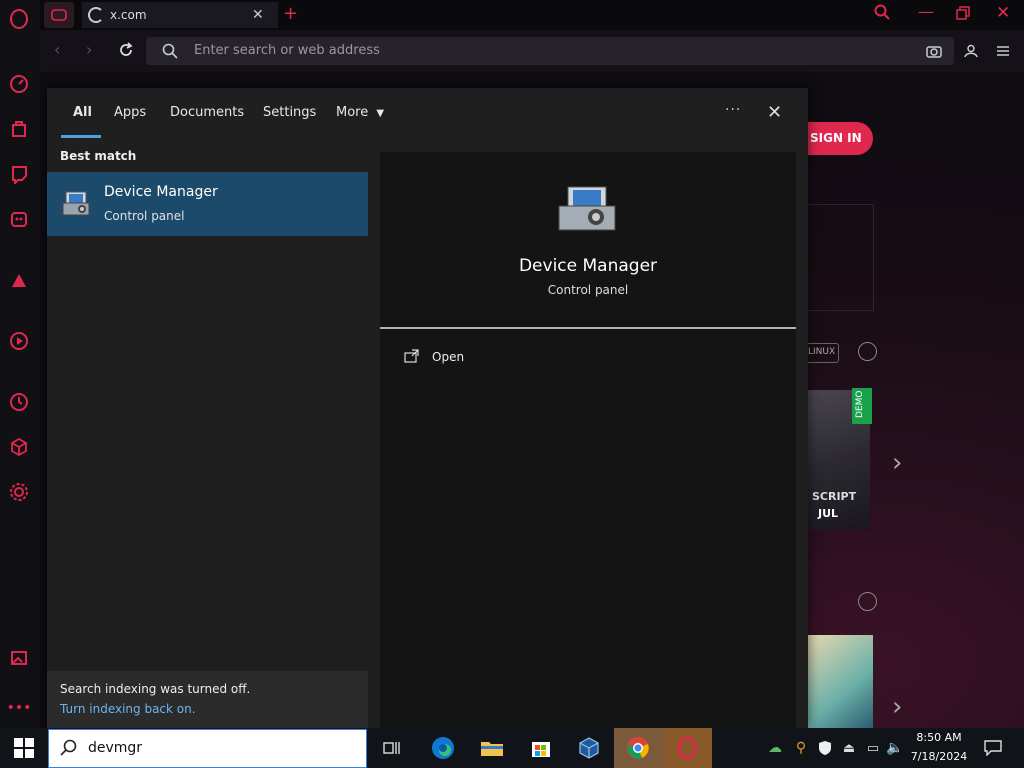  What do you see at coordinates (76, 206) in the screenshot?
I see `device-manager-icon` at bounding box center [76, 206].